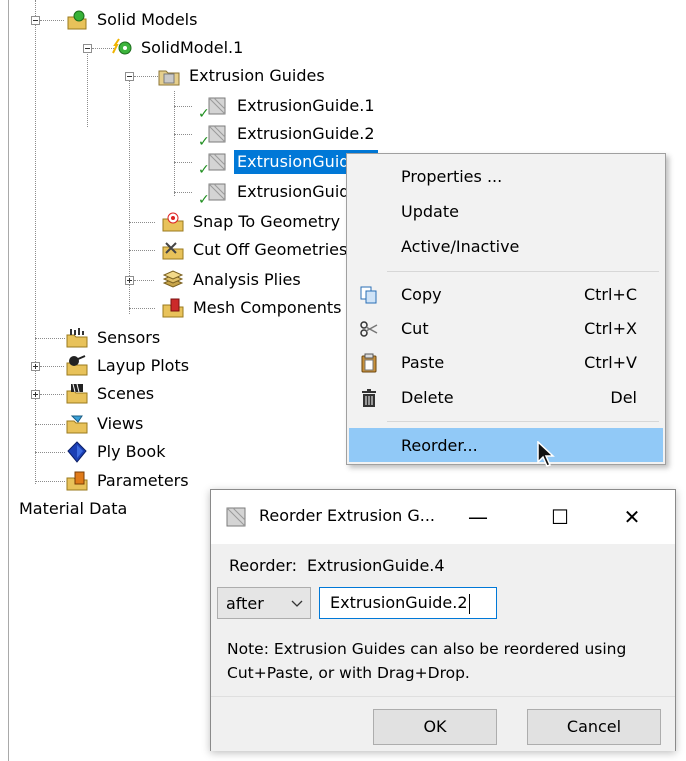 This screenshot has height=761, width=686. Describe the element at coordinates (435, 727) in the screenshot. I see `ok-button: OK` at that location.